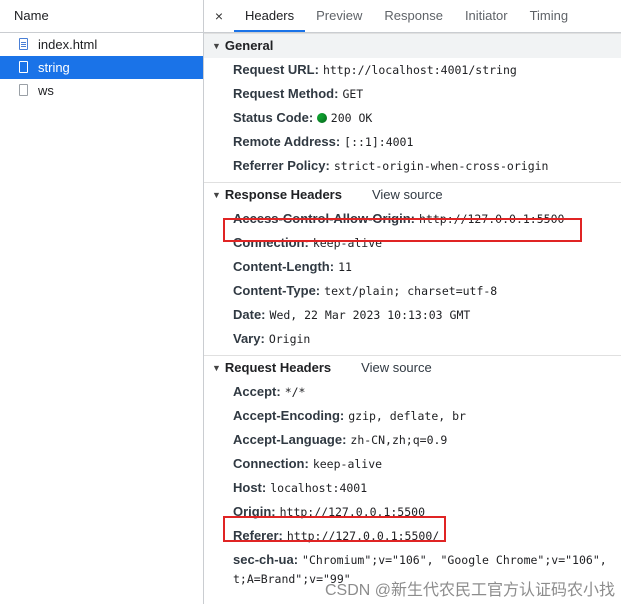  I want to click on header-key: sec-ch-ua:, so click(266, 559).